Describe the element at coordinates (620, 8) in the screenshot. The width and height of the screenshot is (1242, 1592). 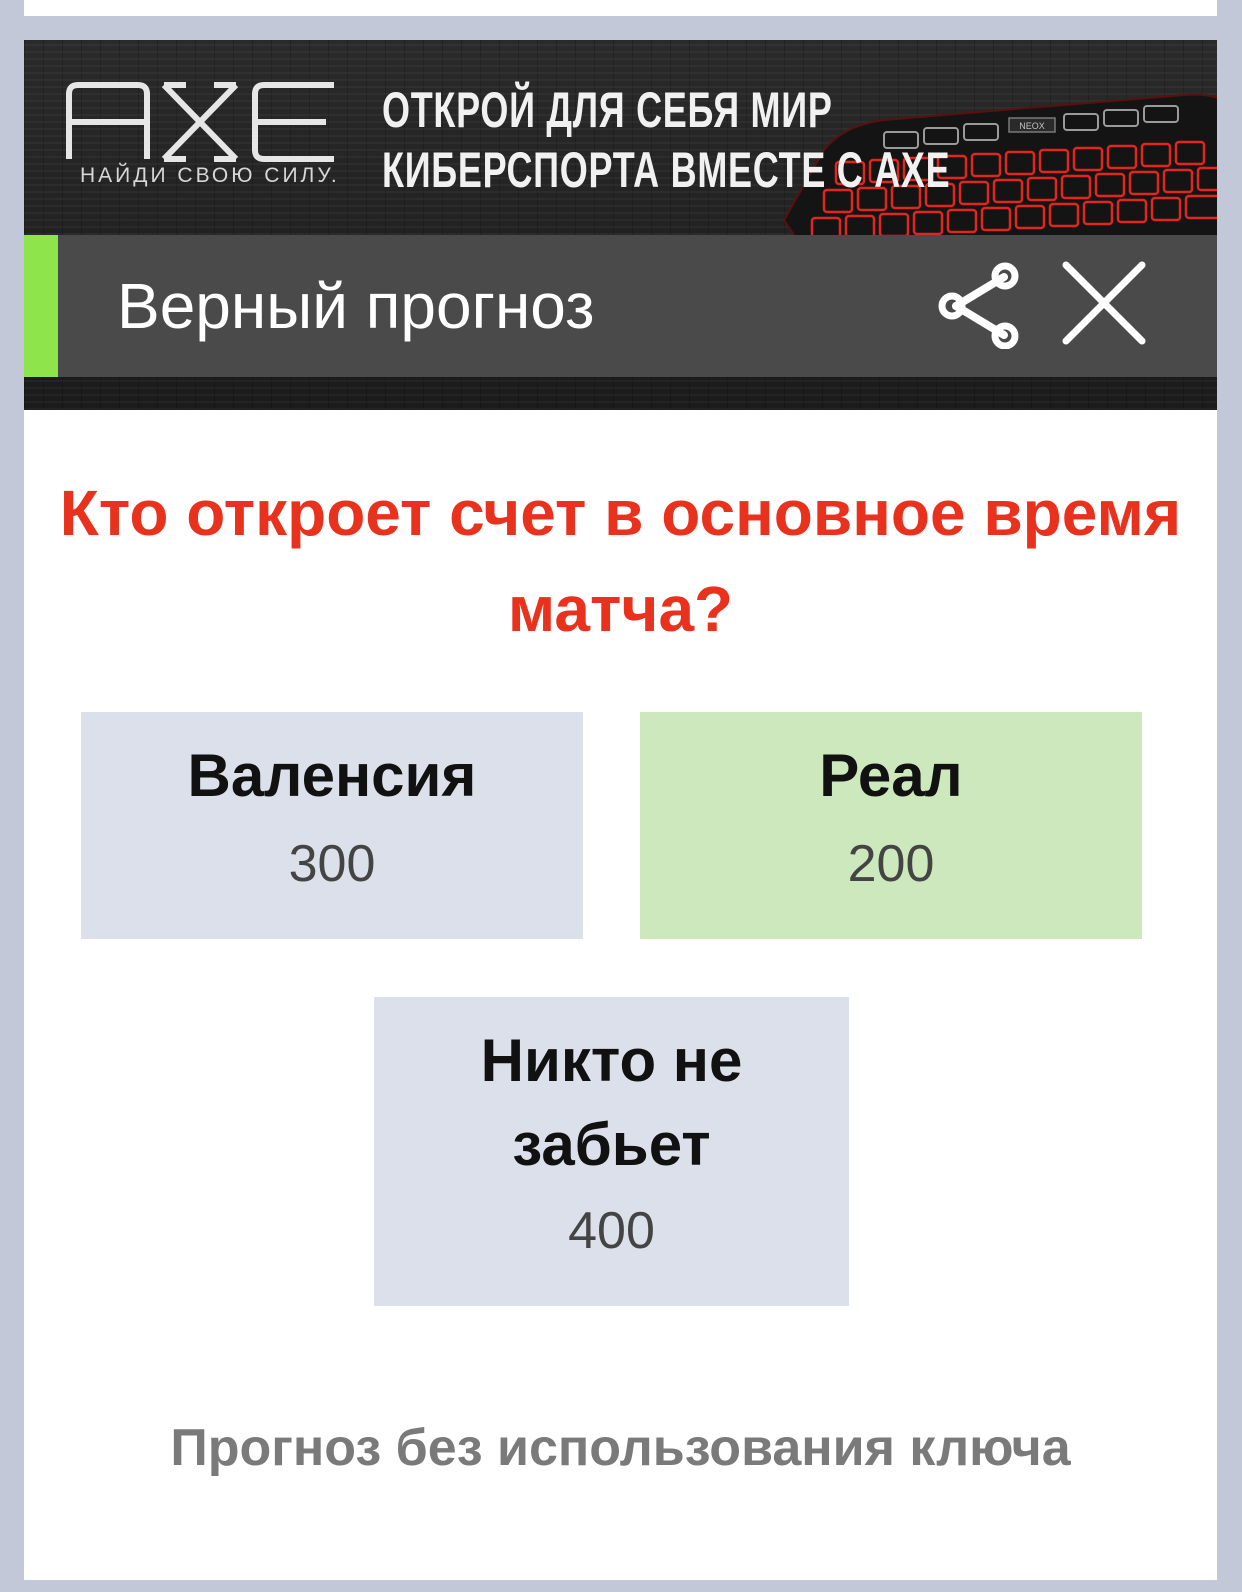
I see `previous-card-edge` at that location.